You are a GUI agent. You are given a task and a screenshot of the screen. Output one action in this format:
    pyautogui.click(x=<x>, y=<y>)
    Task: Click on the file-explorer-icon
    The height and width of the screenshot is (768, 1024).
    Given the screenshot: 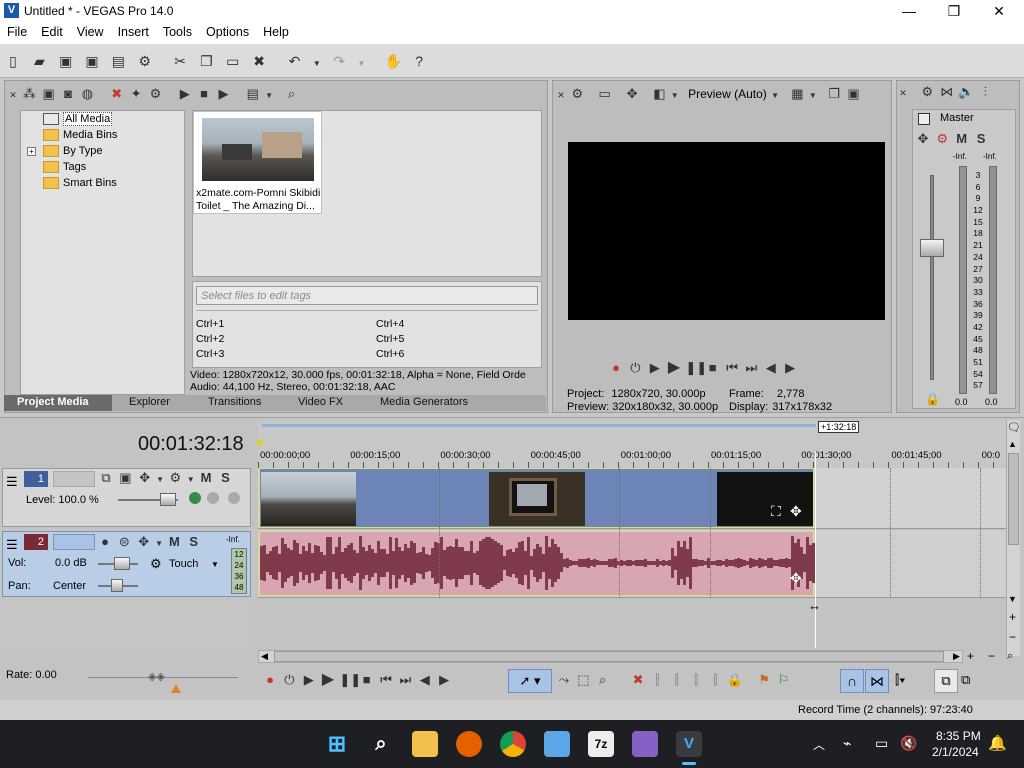 What is the action you would take?
    pyautogui.click(x=425, y=744)
    